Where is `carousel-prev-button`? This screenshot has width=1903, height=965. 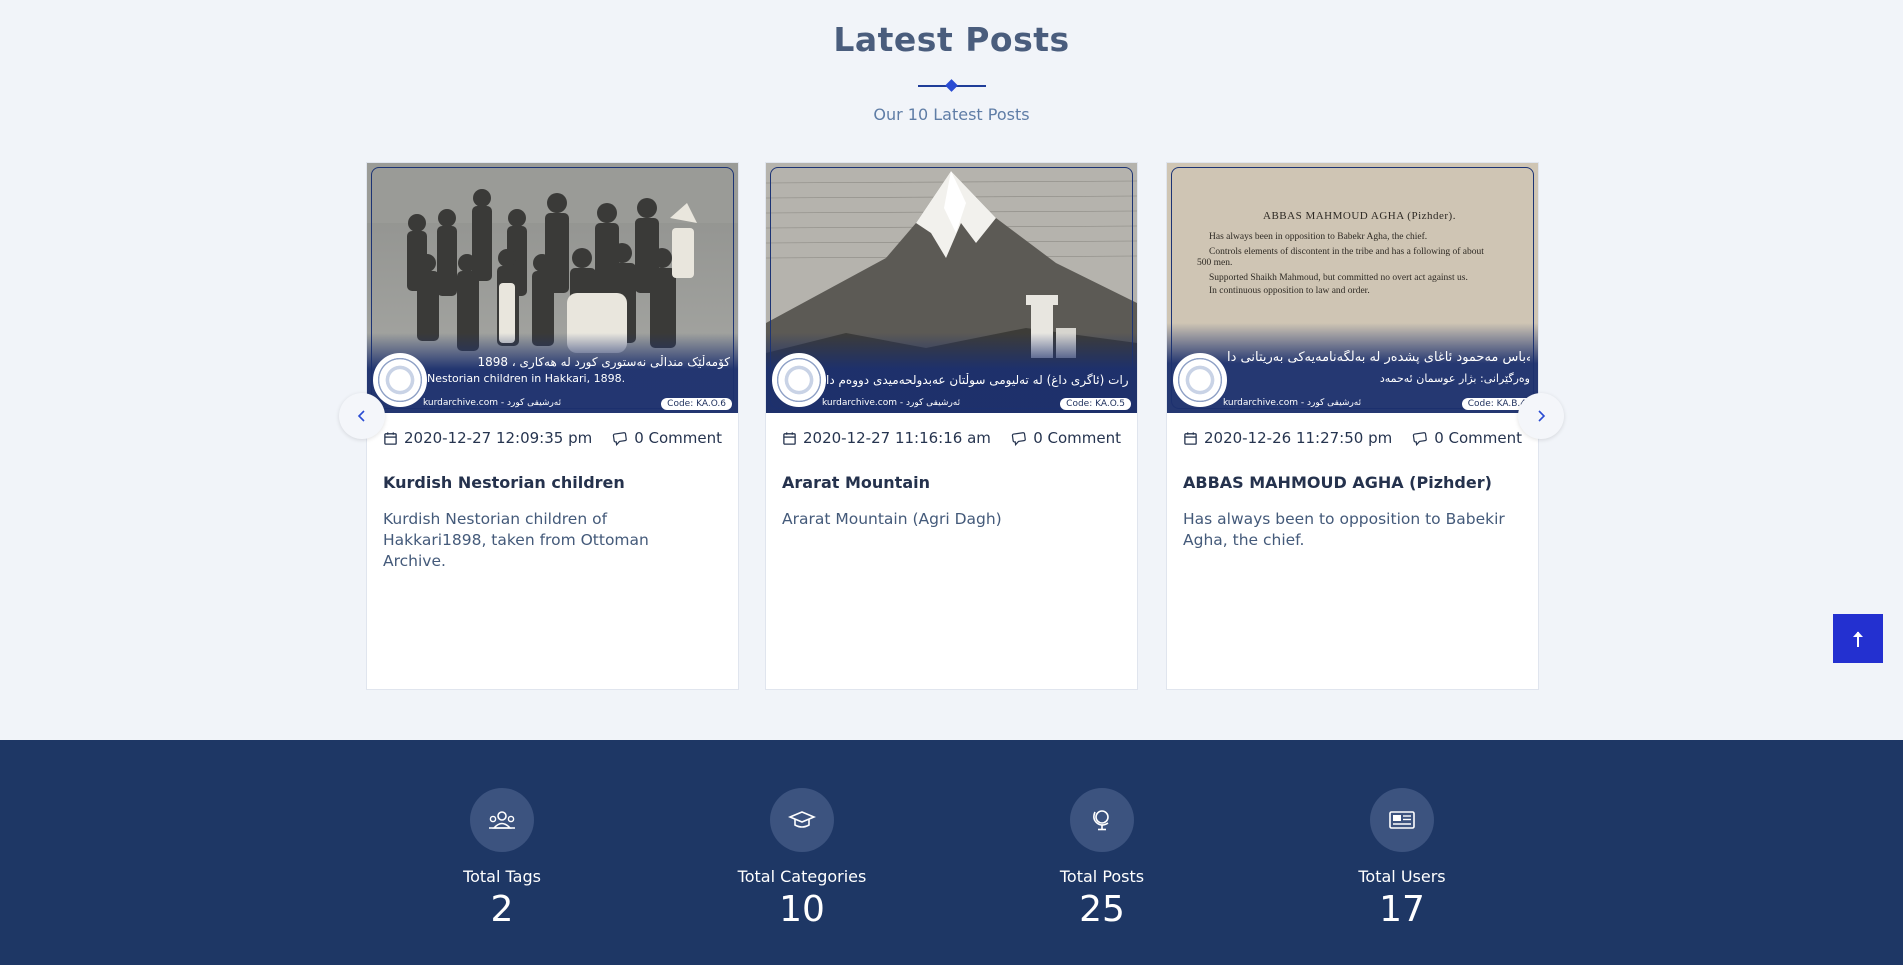 carousel-prev-button is located at coordinates (362, 416).